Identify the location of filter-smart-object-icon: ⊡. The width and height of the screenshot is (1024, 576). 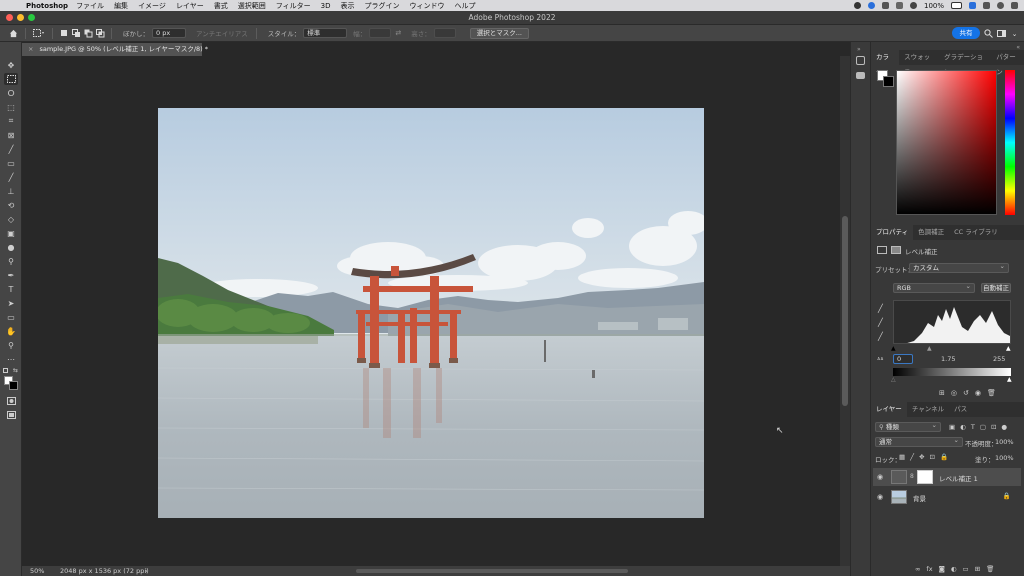
(993, 427).